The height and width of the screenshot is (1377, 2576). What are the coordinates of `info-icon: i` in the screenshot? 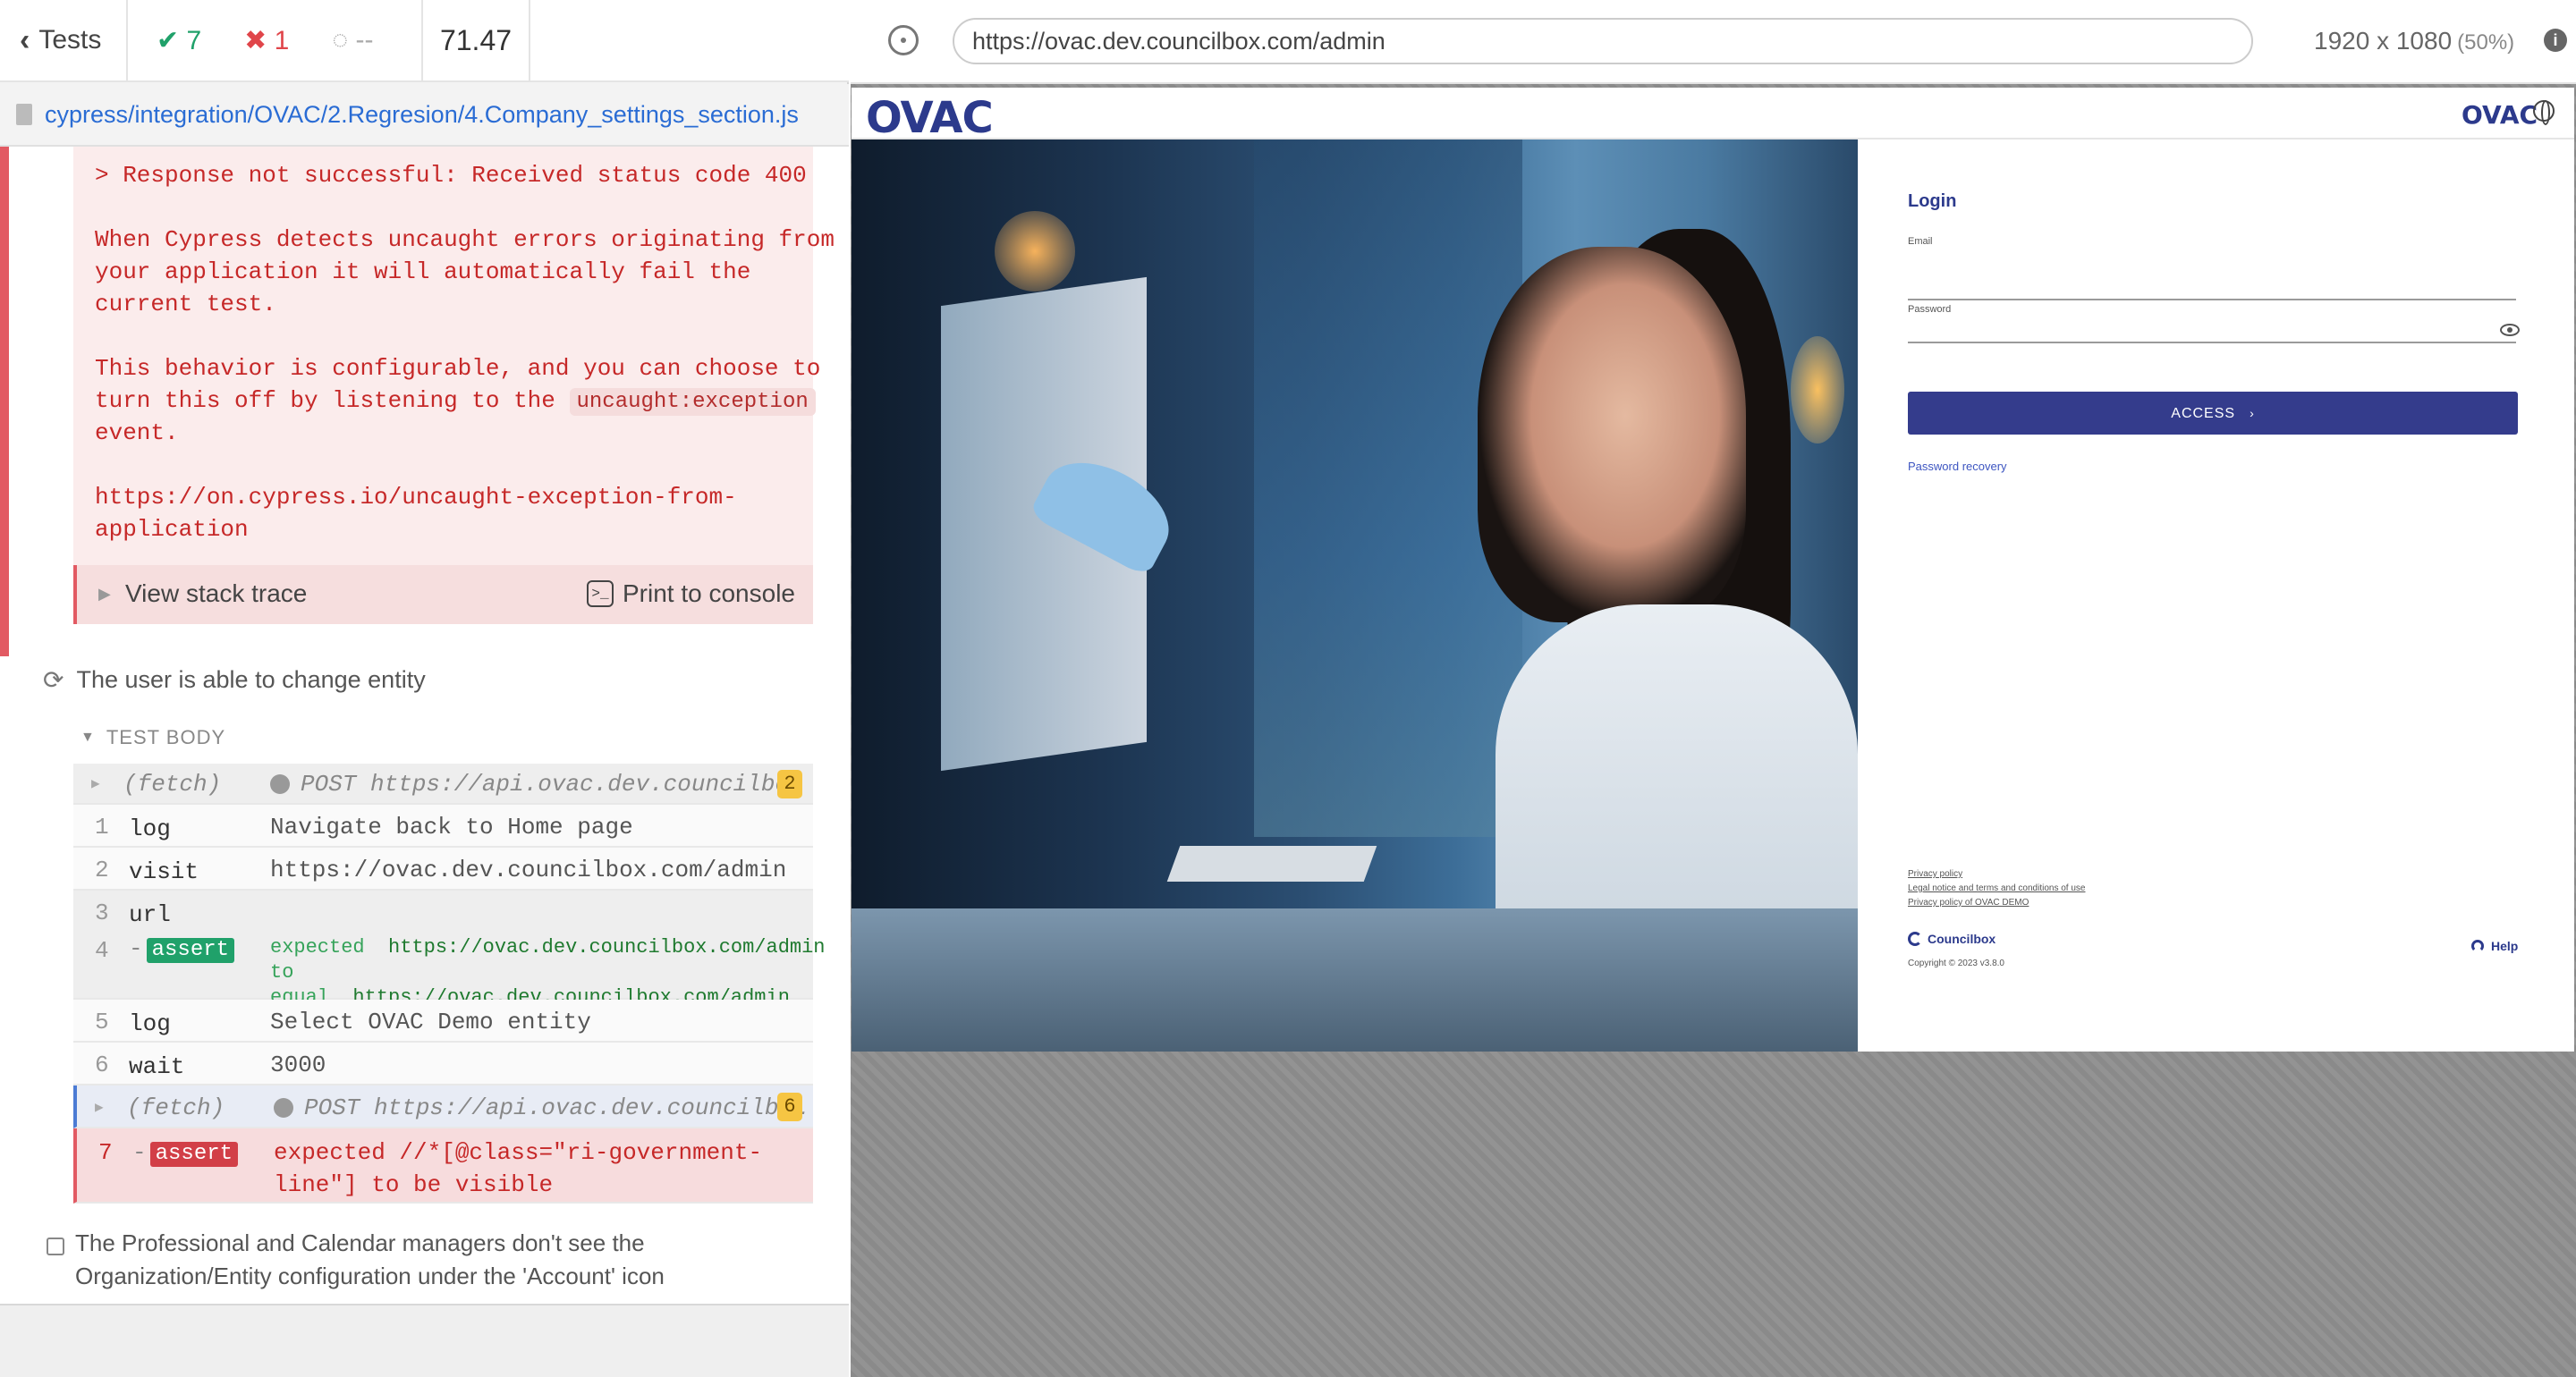 It's located at (2555, 40).